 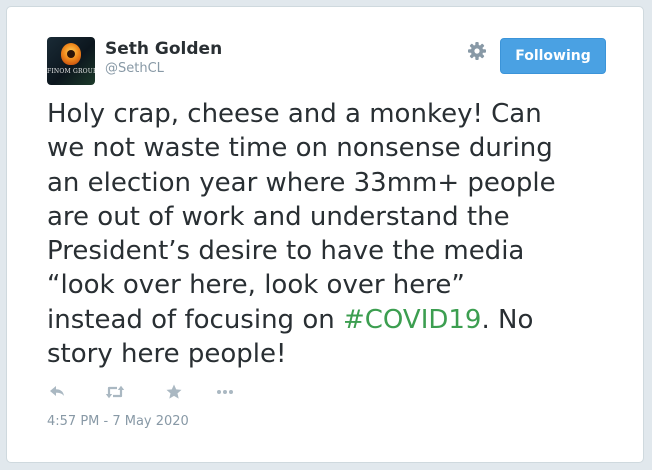 What do you see at coordinates (163, 49) in the screenshot?
I see `author-name: Seth Golden` at bounding box center [163, 49].